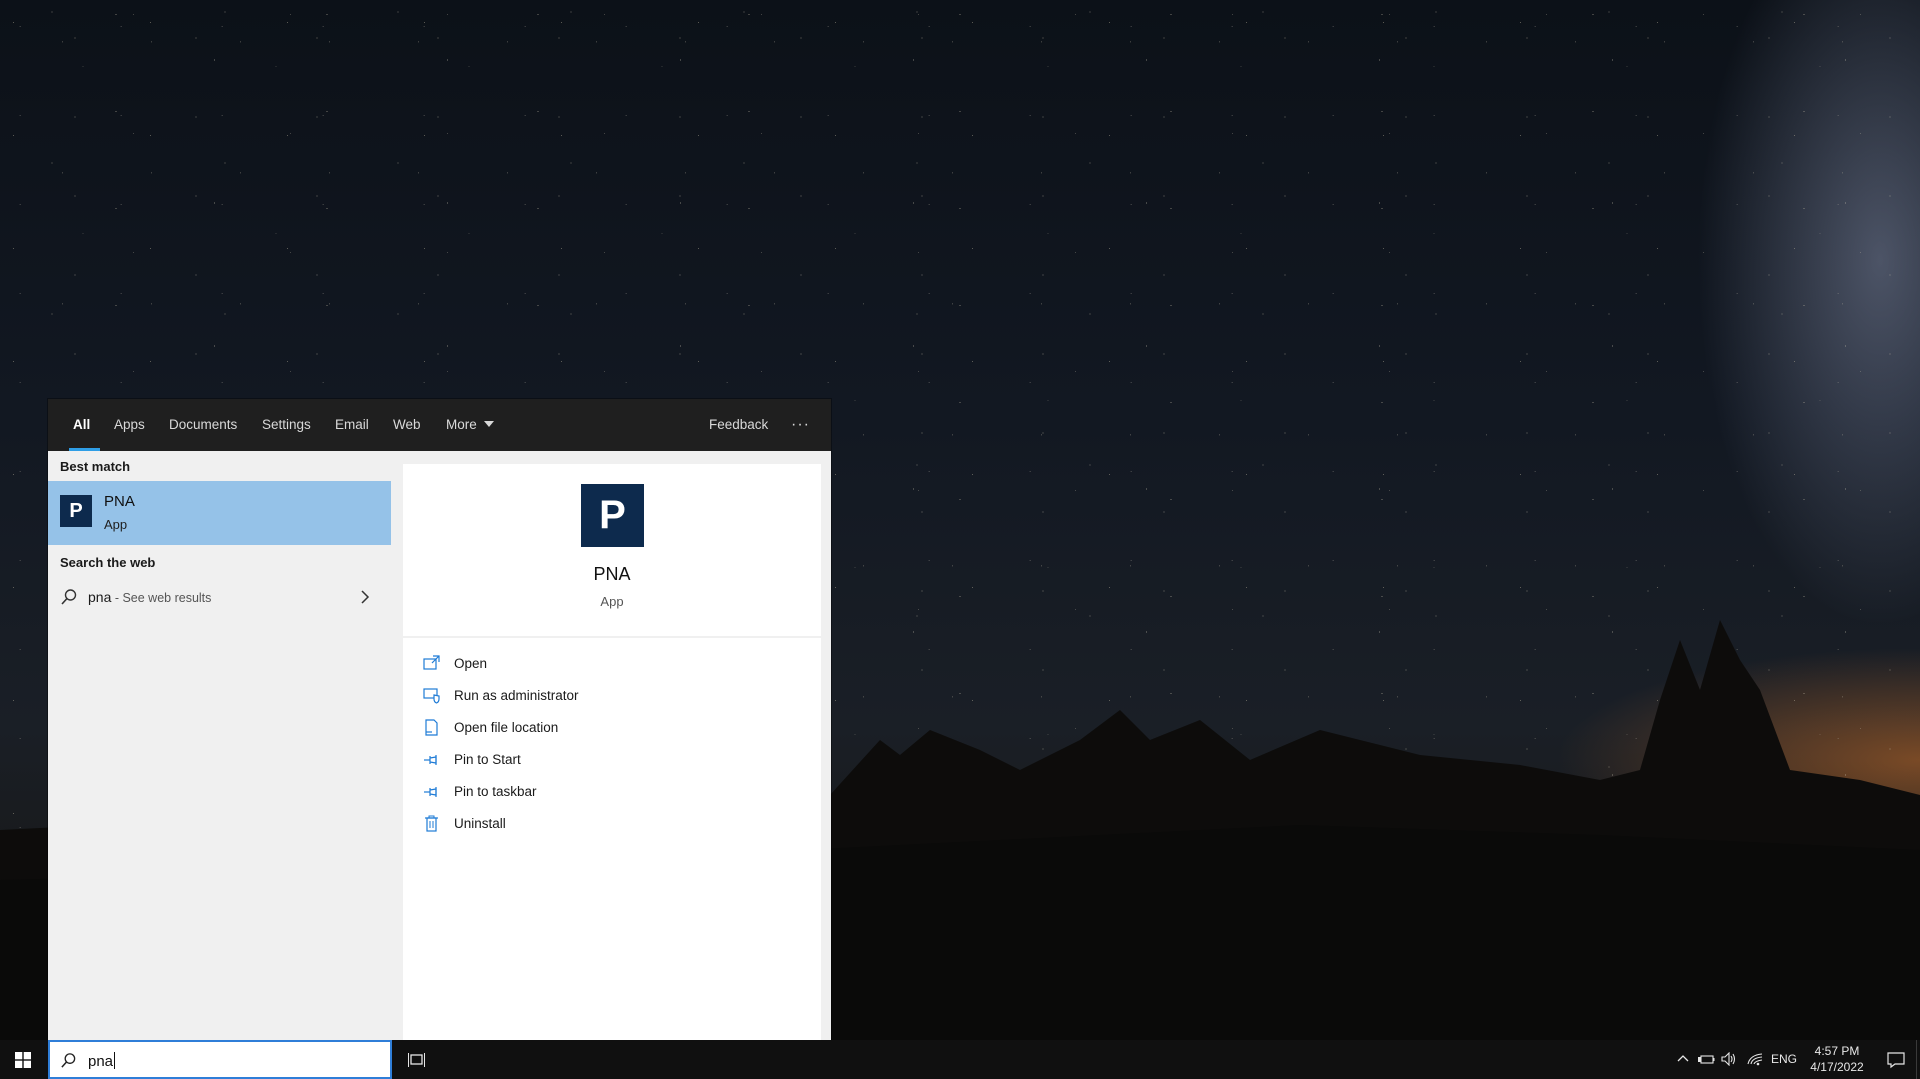 This screenshot has width=1920, height=1079. I want to click on chevron-down-icon, so click(488, 424).